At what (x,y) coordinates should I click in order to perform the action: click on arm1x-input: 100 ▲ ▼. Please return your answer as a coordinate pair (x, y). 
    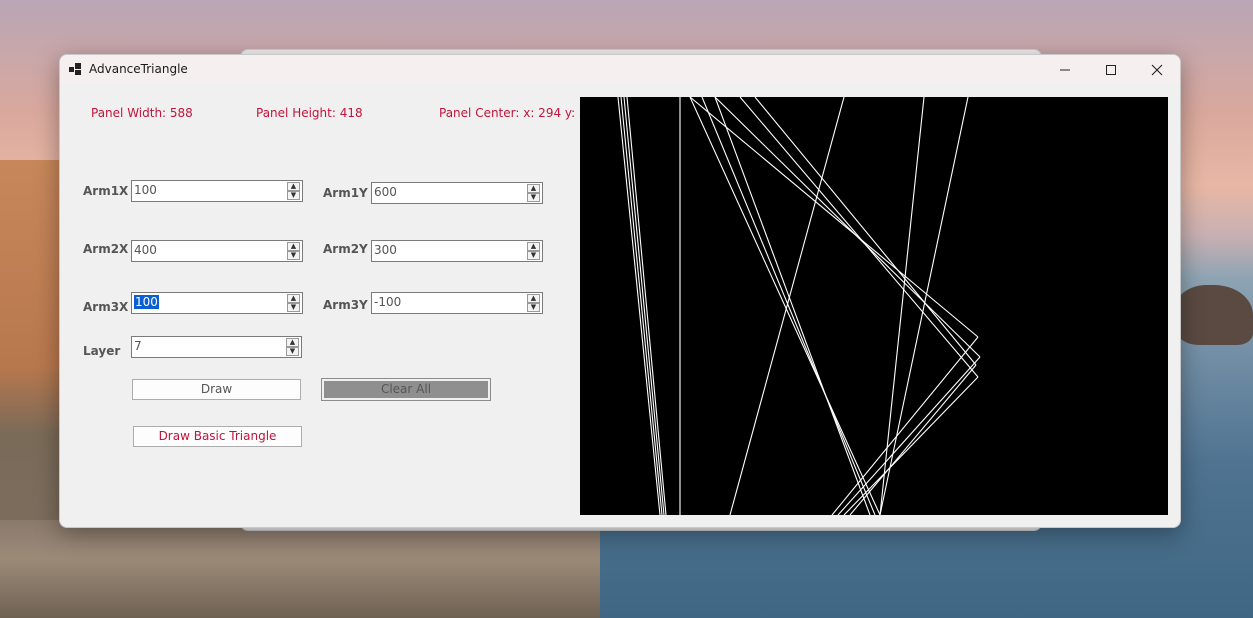
    Looking at the image, I should click on (217, 191).